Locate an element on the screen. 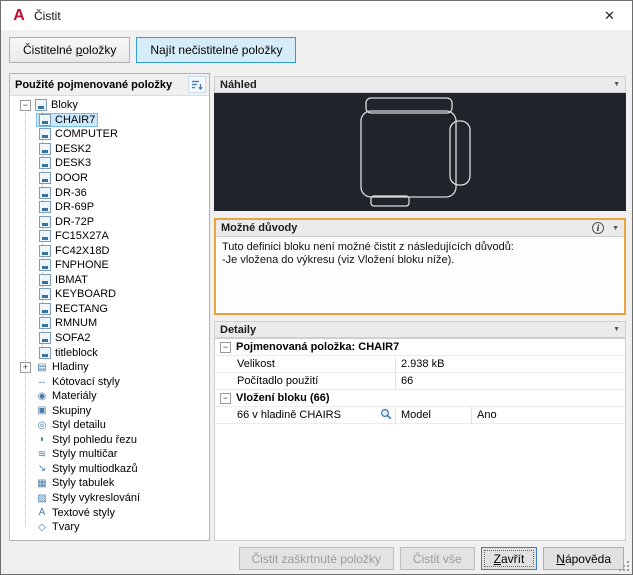 This screenshot has width=633, height=575. details-block-insert-row: − Vložení bloku (66) is located at coordinates (420, 398).